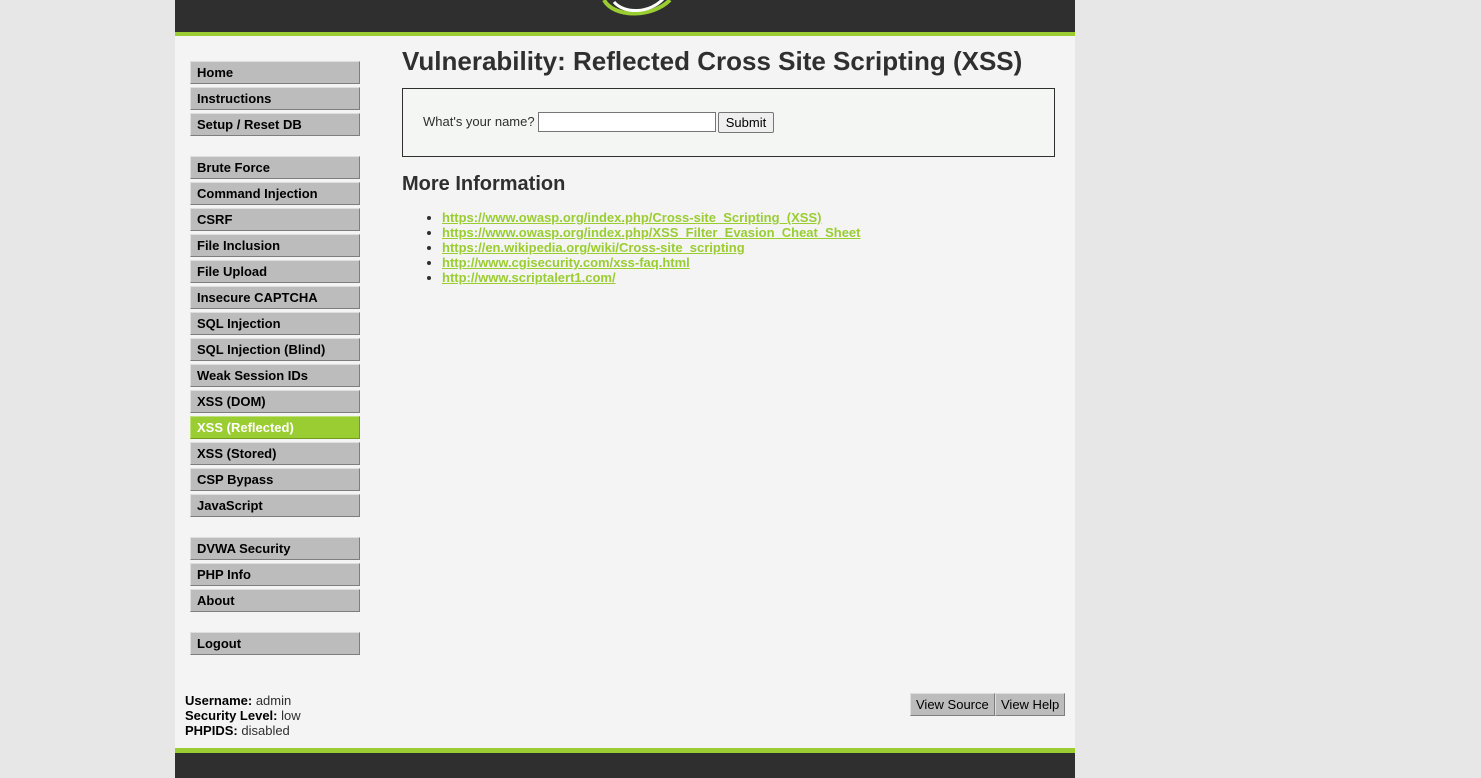 This screenshot has height=778, width=1481. What do you see at coordinates (1030, 704) in the screenshot?
I see `view-help-button: View Help` at bounding box center [1030, 704].